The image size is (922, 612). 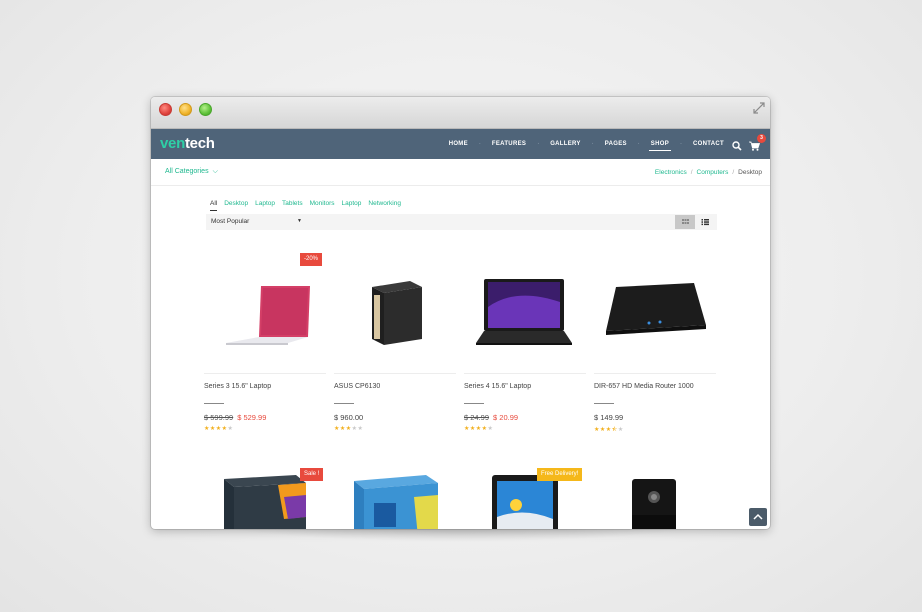 What do you see at coordinates (761, 138) in the screenshot?
I see `cart-count-badge: 3` at bounding box center [761, 138].